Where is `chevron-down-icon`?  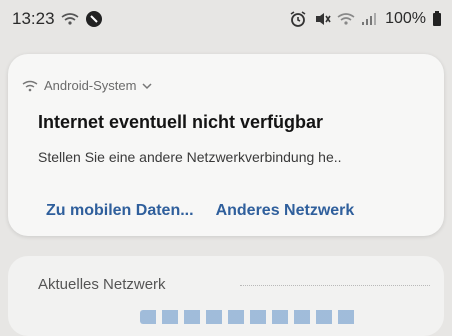
chevron-down-icon is located at coordinates (147, 86).